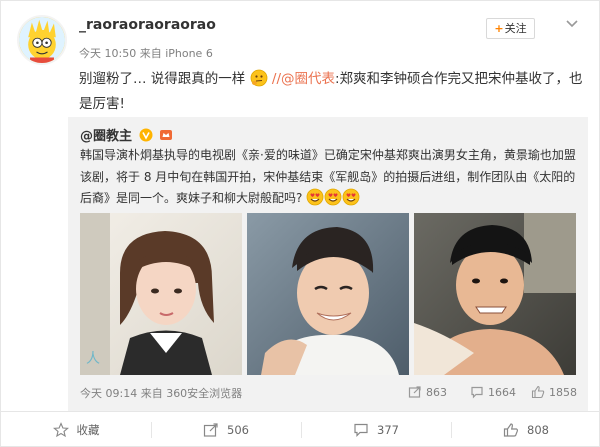  I want to click on user-avatar, so click(42, 40).